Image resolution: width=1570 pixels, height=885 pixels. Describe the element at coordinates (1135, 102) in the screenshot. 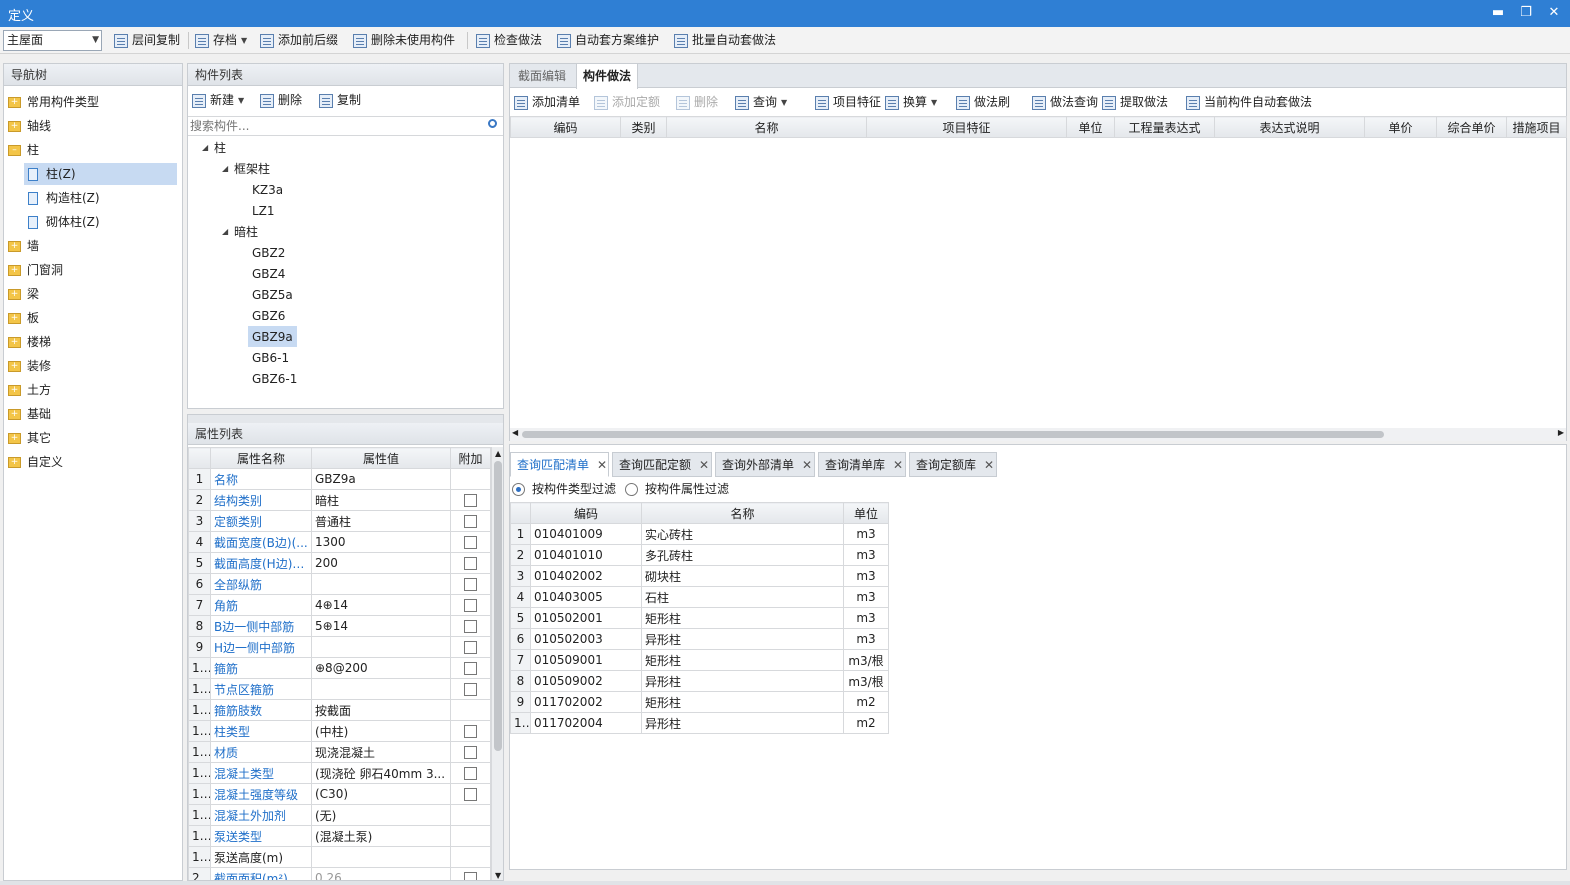

I see `extract-method-button: 提取做法` at that location.